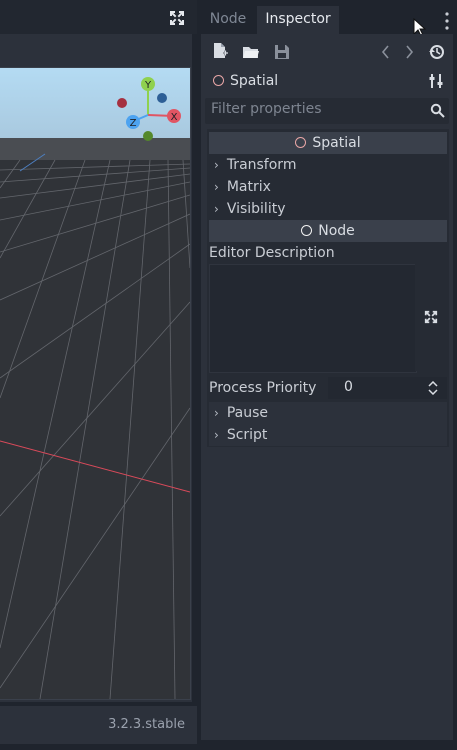 Image resolution: width=457 pixels, height=750 pixels. Describe the element at coordinates (146, 724) in the screenshot. I see `version-label: 3.2.3.stable` at that location.